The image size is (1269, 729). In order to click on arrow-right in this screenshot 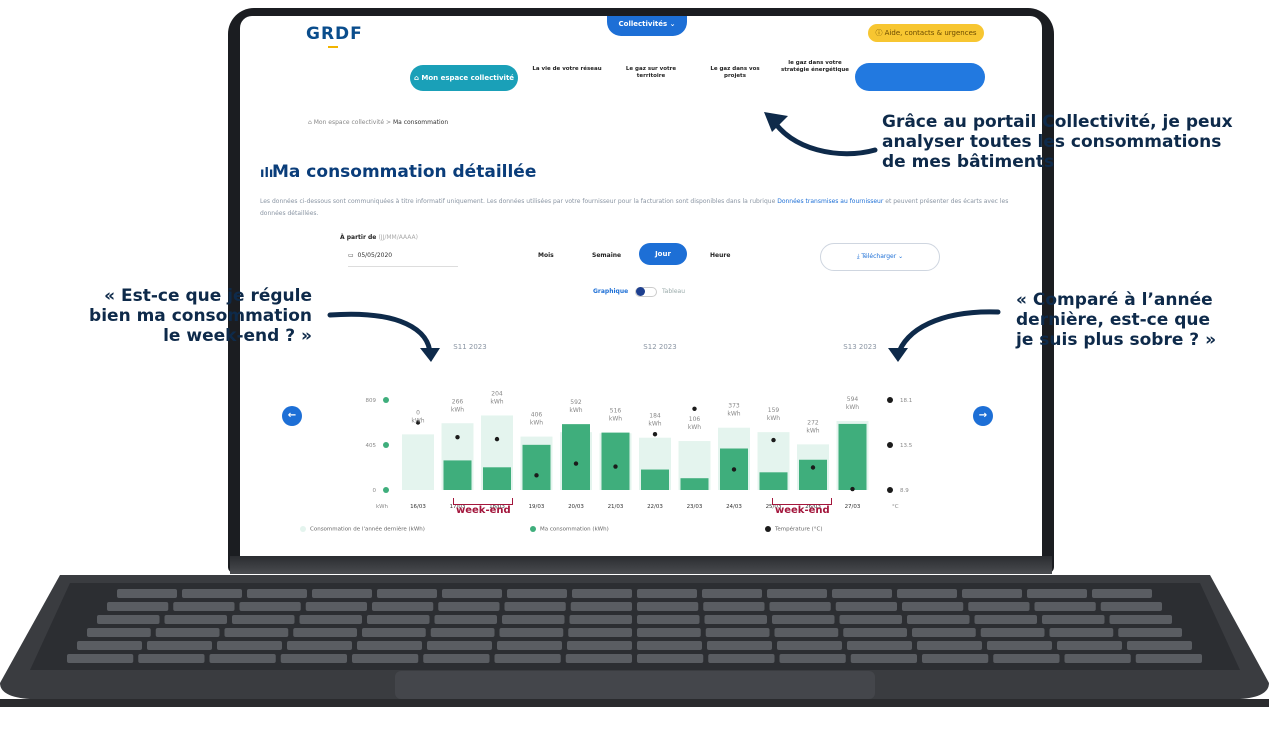, I will do `click(948, 333)`.